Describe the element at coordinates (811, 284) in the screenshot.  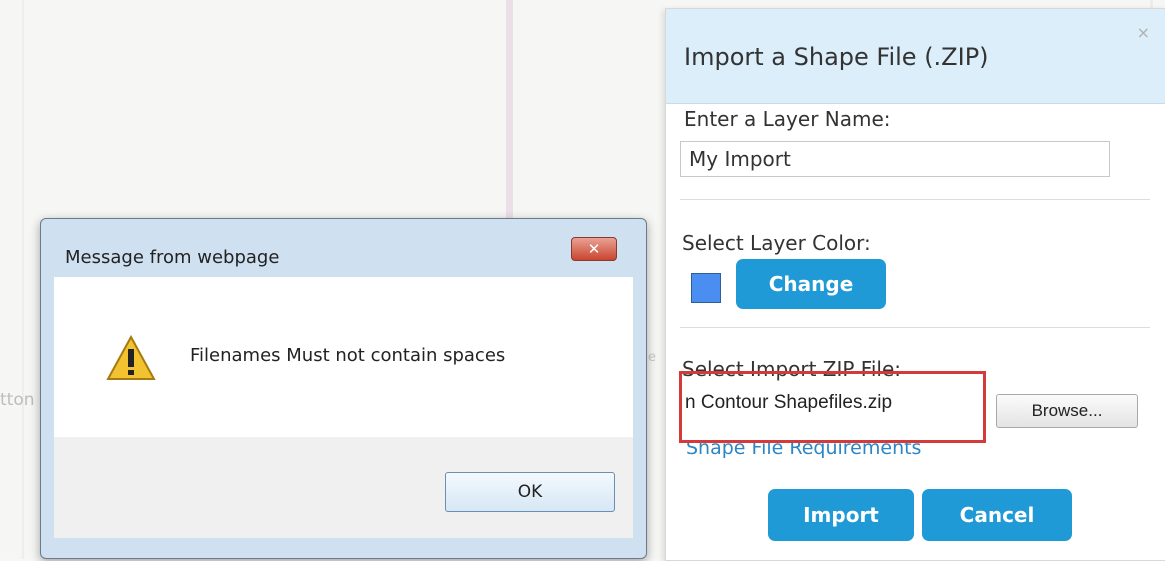
I see `change-color-button: Change` at that location.